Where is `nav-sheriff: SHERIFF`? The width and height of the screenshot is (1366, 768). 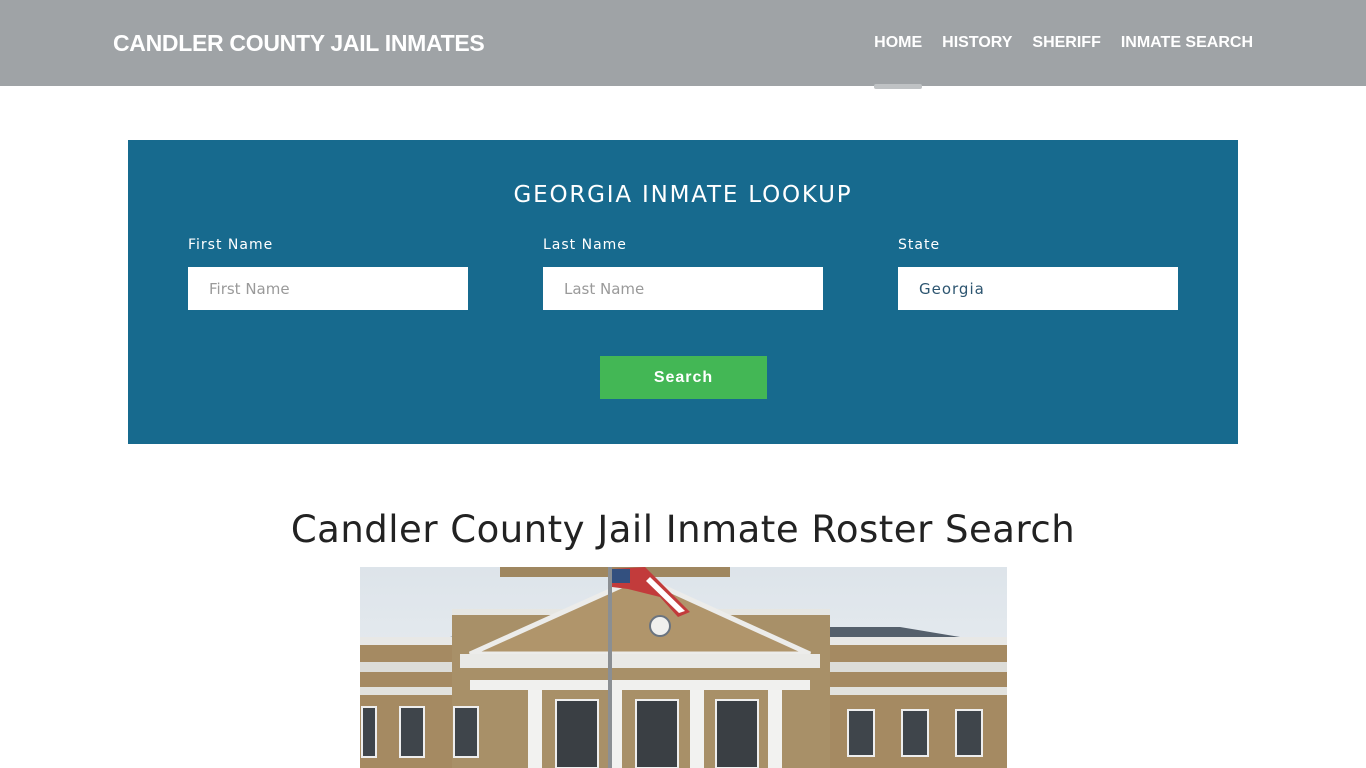 nav-sheriff: SHERIFF is located at coordinates (1066, 43).